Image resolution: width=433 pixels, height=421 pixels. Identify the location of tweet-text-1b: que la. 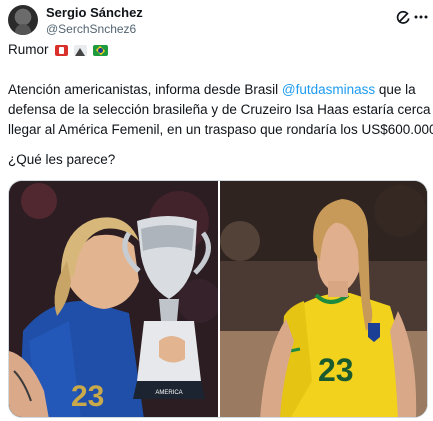
(395, 89).